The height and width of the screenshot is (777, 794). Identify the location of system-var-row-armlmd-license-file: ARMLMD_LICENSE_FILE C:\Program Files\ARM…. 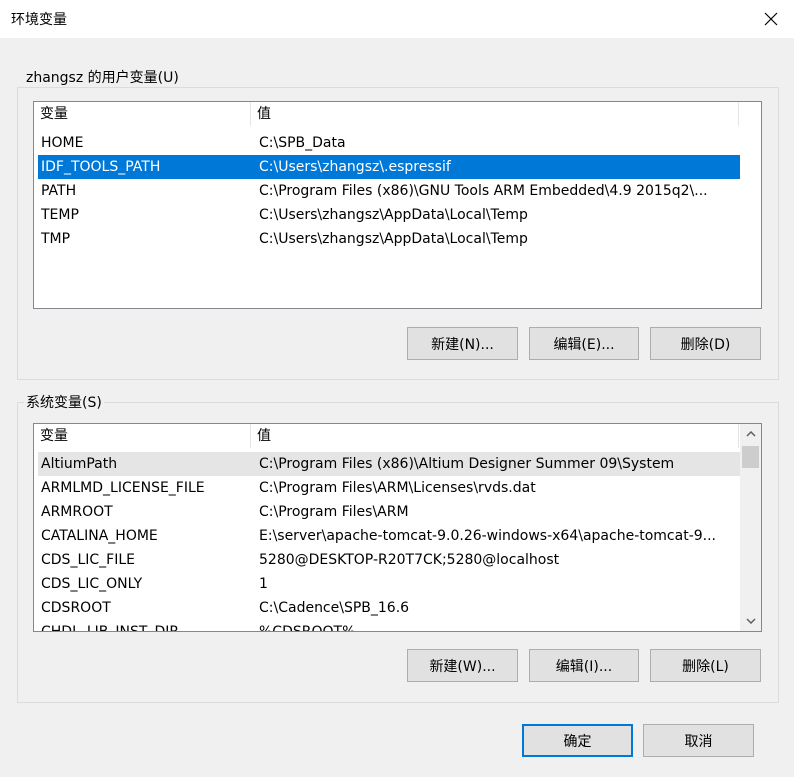
(389, 488).